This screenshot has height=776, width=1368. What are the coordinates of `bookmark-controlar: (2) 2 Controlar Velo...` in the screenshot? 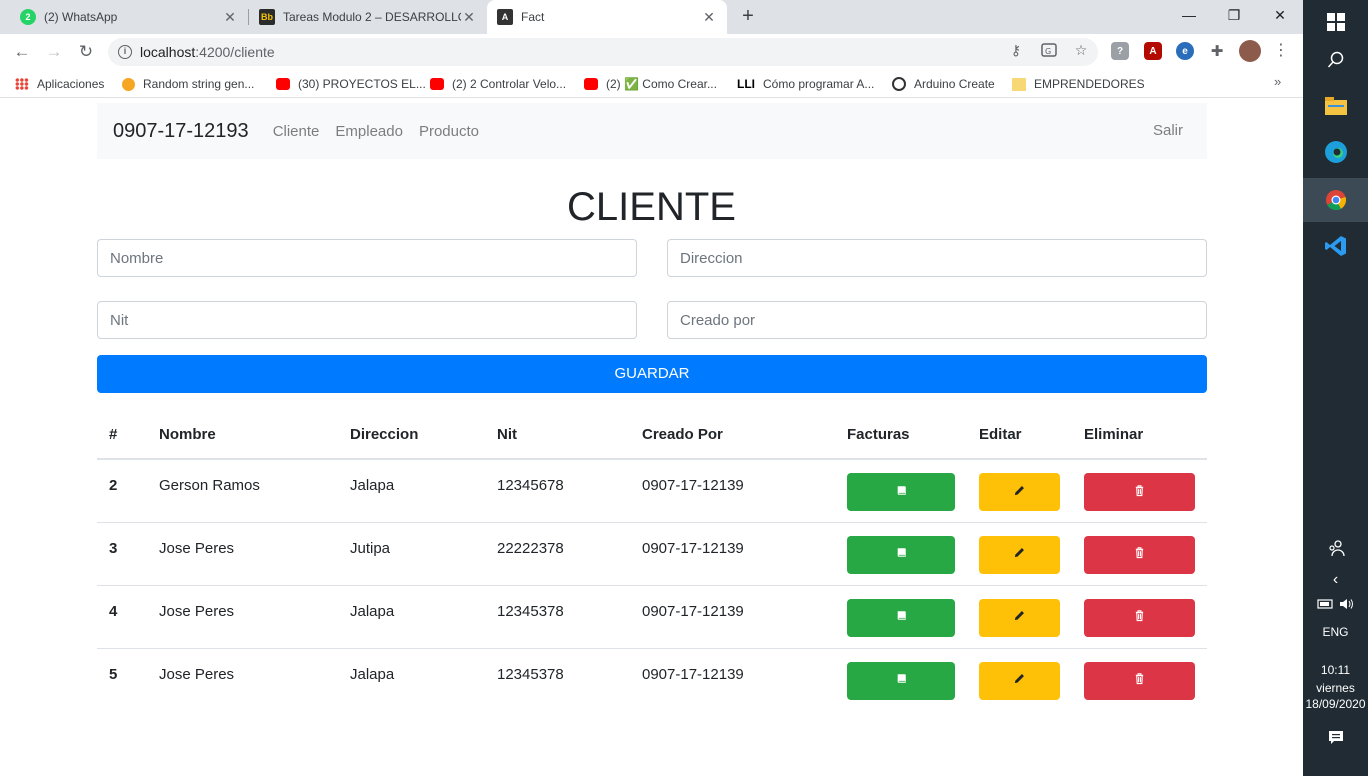 It's located at (498, 84).